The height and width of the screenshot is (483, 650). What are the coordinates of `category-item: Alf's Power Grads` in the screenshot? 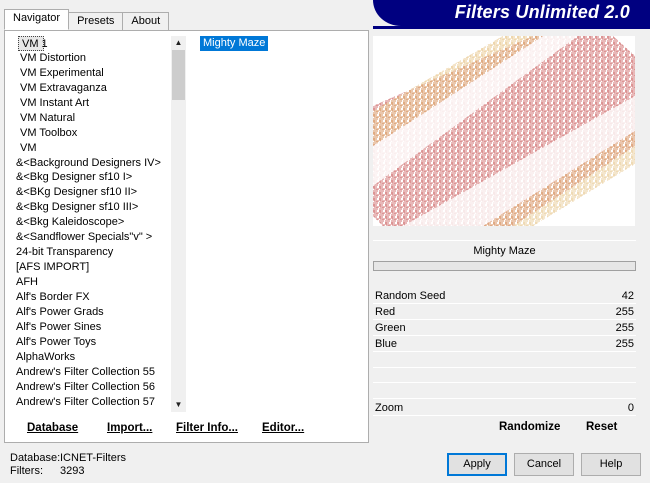 It's located at (93, 312).